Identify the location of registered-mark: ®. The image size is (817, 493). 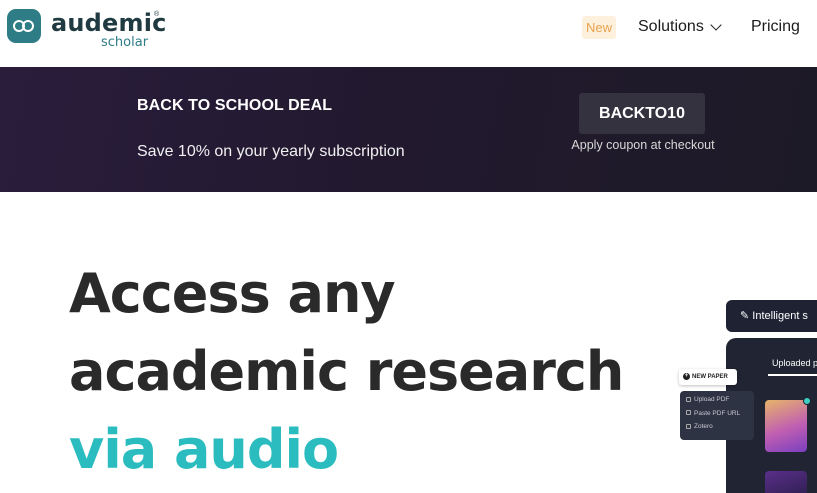
(157, 14).